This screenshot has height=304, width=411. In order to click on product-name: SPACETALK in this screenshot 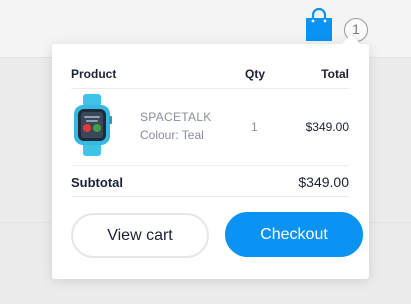, I will do `click(176, 117)`.